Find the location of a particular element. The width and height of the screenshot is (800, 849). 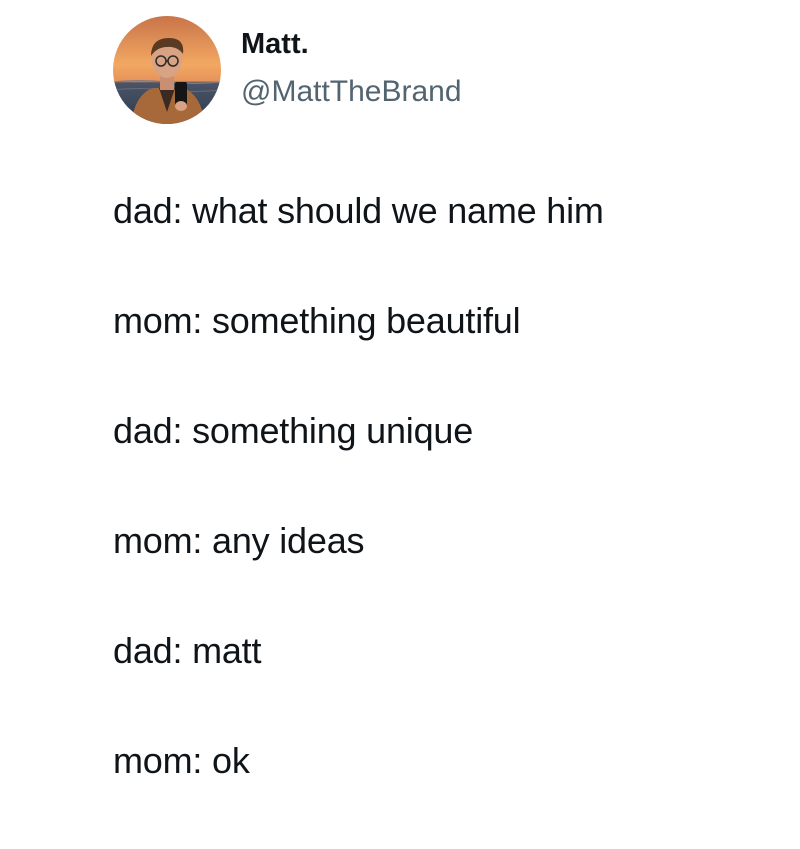

tweet-line: mom: any ideas is located at coordinates (239, 540).